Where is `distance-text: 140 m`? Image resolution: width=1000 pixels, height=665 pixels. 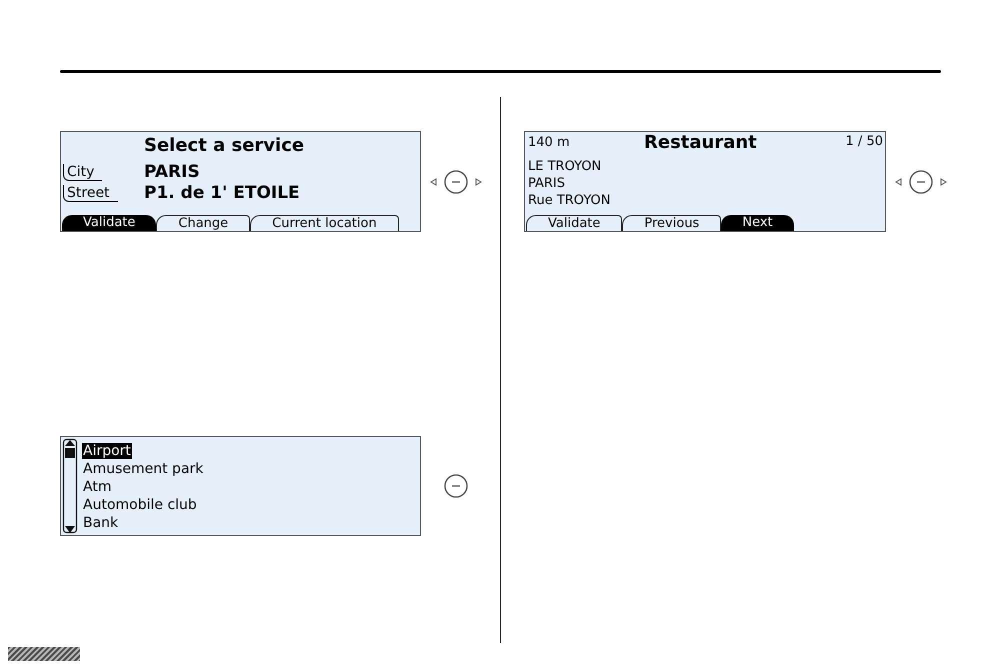 distance-text: 140 m is located at coordinates (549, 142).